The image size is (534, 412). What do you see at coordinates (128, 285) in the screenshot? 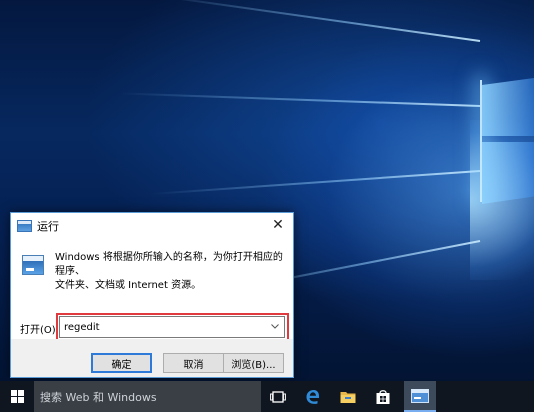
I see `run-description-line: 文件夹、文档或 Internet 资源。` at bounding box center [128, 285].